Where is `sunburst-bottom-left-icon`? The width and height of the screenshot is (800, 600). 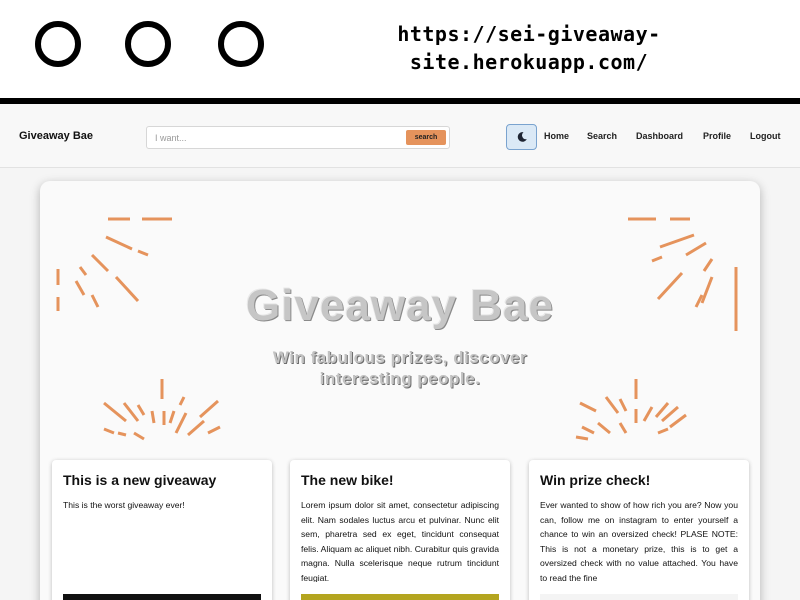 sunburst-bottom-left-icon is located at coordinates (162, 410).